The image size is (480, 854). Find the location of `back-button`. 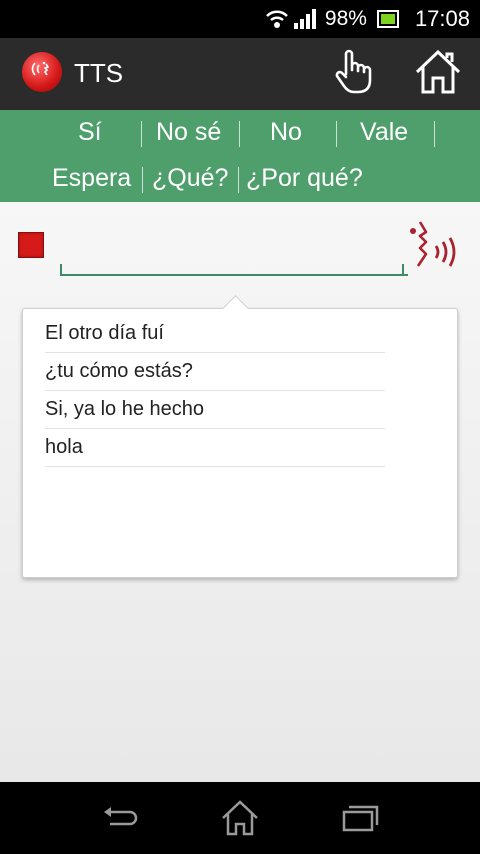

back-button is located at coordinates (120, 818).